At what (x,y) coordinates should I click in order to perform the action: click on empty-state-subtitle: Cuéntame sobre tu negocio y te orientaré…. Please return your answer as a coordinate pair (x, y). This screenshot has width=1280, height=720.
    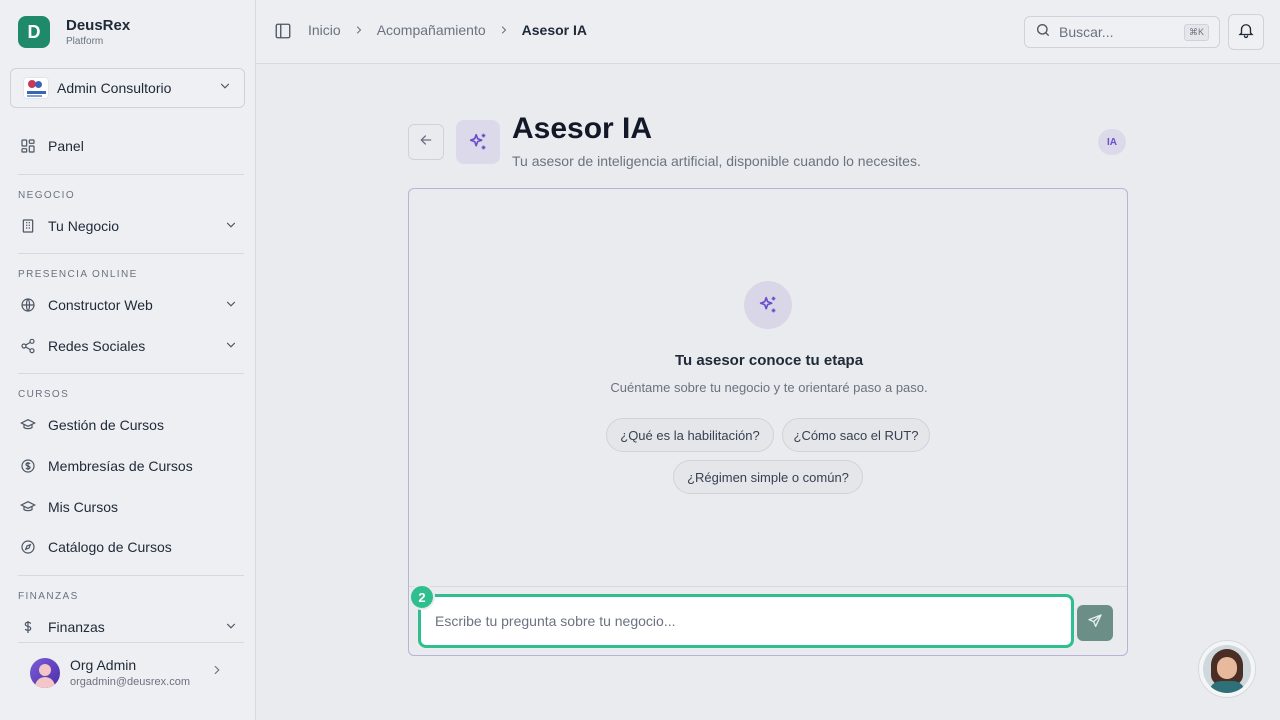
    Looking at the image, I should click on (769, 387).